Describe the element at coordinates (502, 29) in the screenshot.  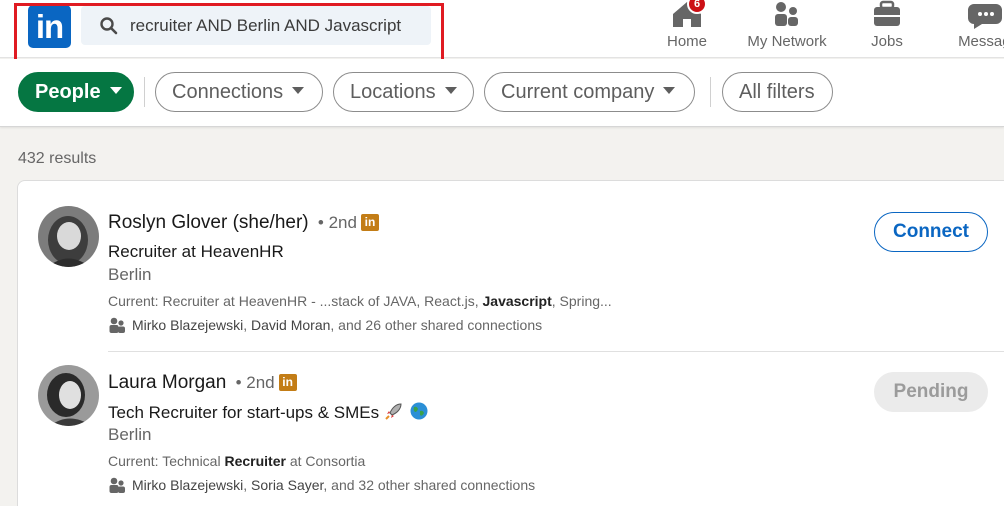
I see `top-navigation: in 6 Home My Network Jobs` at that location.